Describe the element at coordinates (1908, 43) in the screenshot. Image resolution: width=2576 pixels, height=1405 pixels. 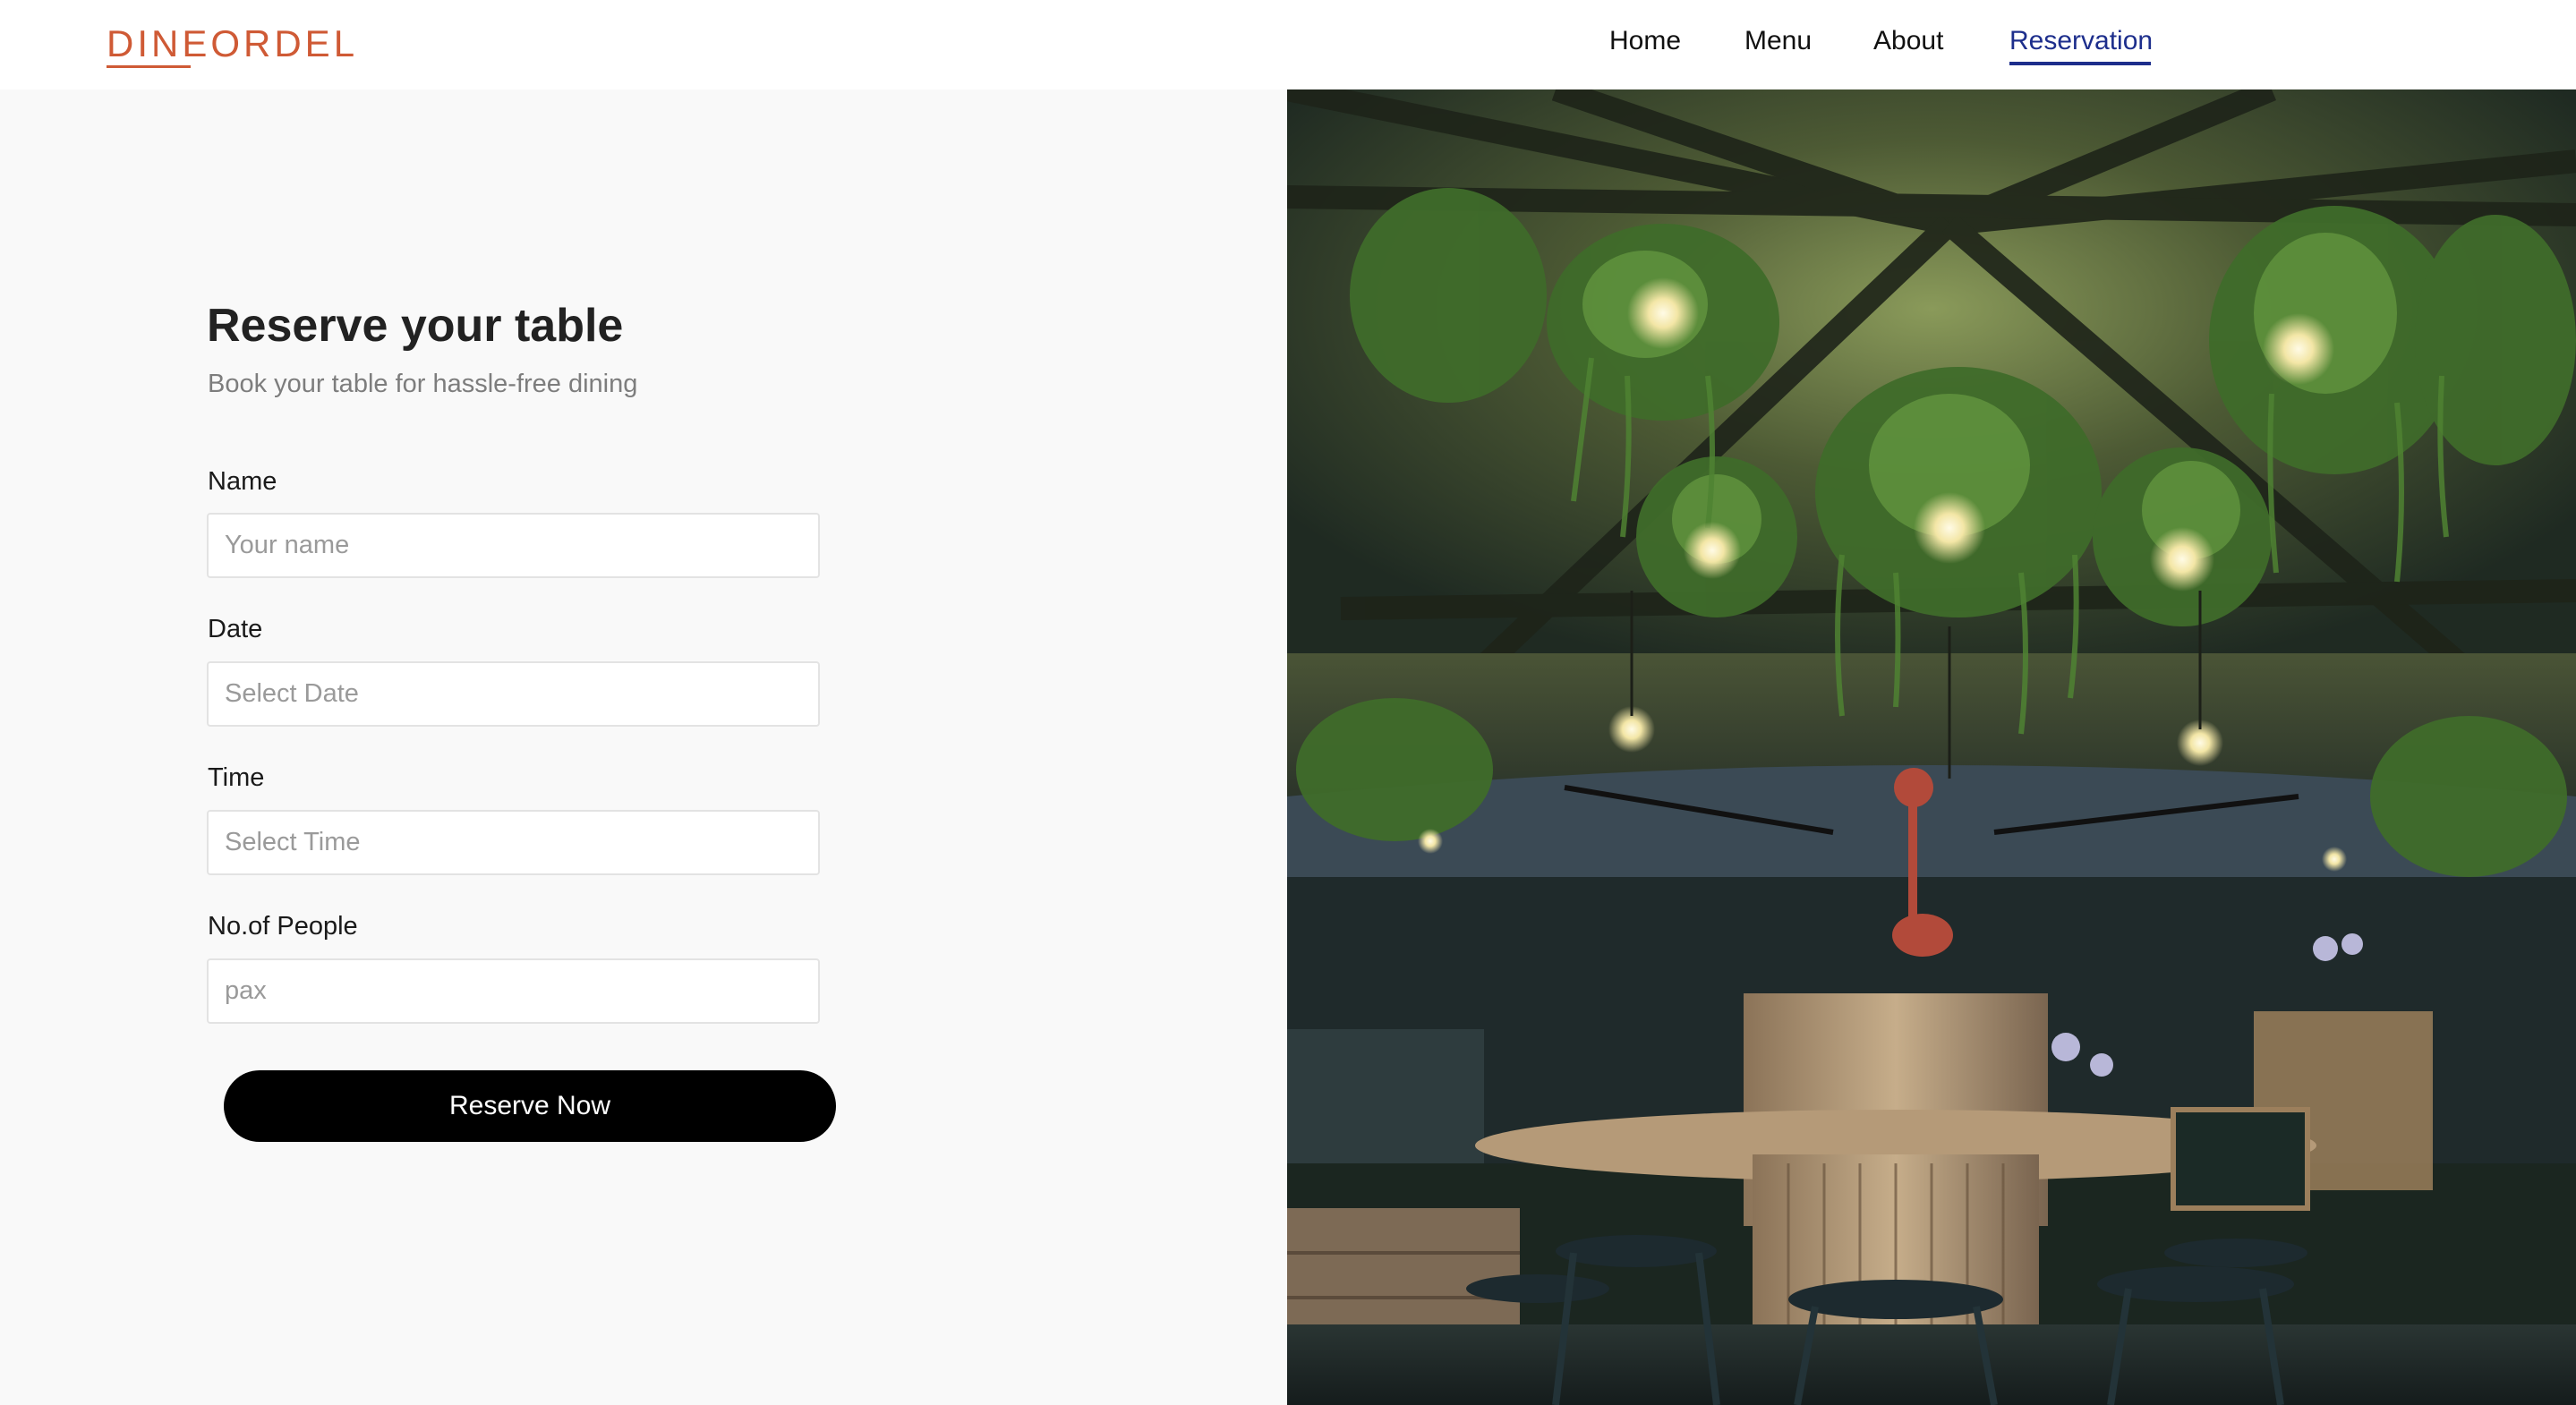
I see `nav-link-about: About` at that location.